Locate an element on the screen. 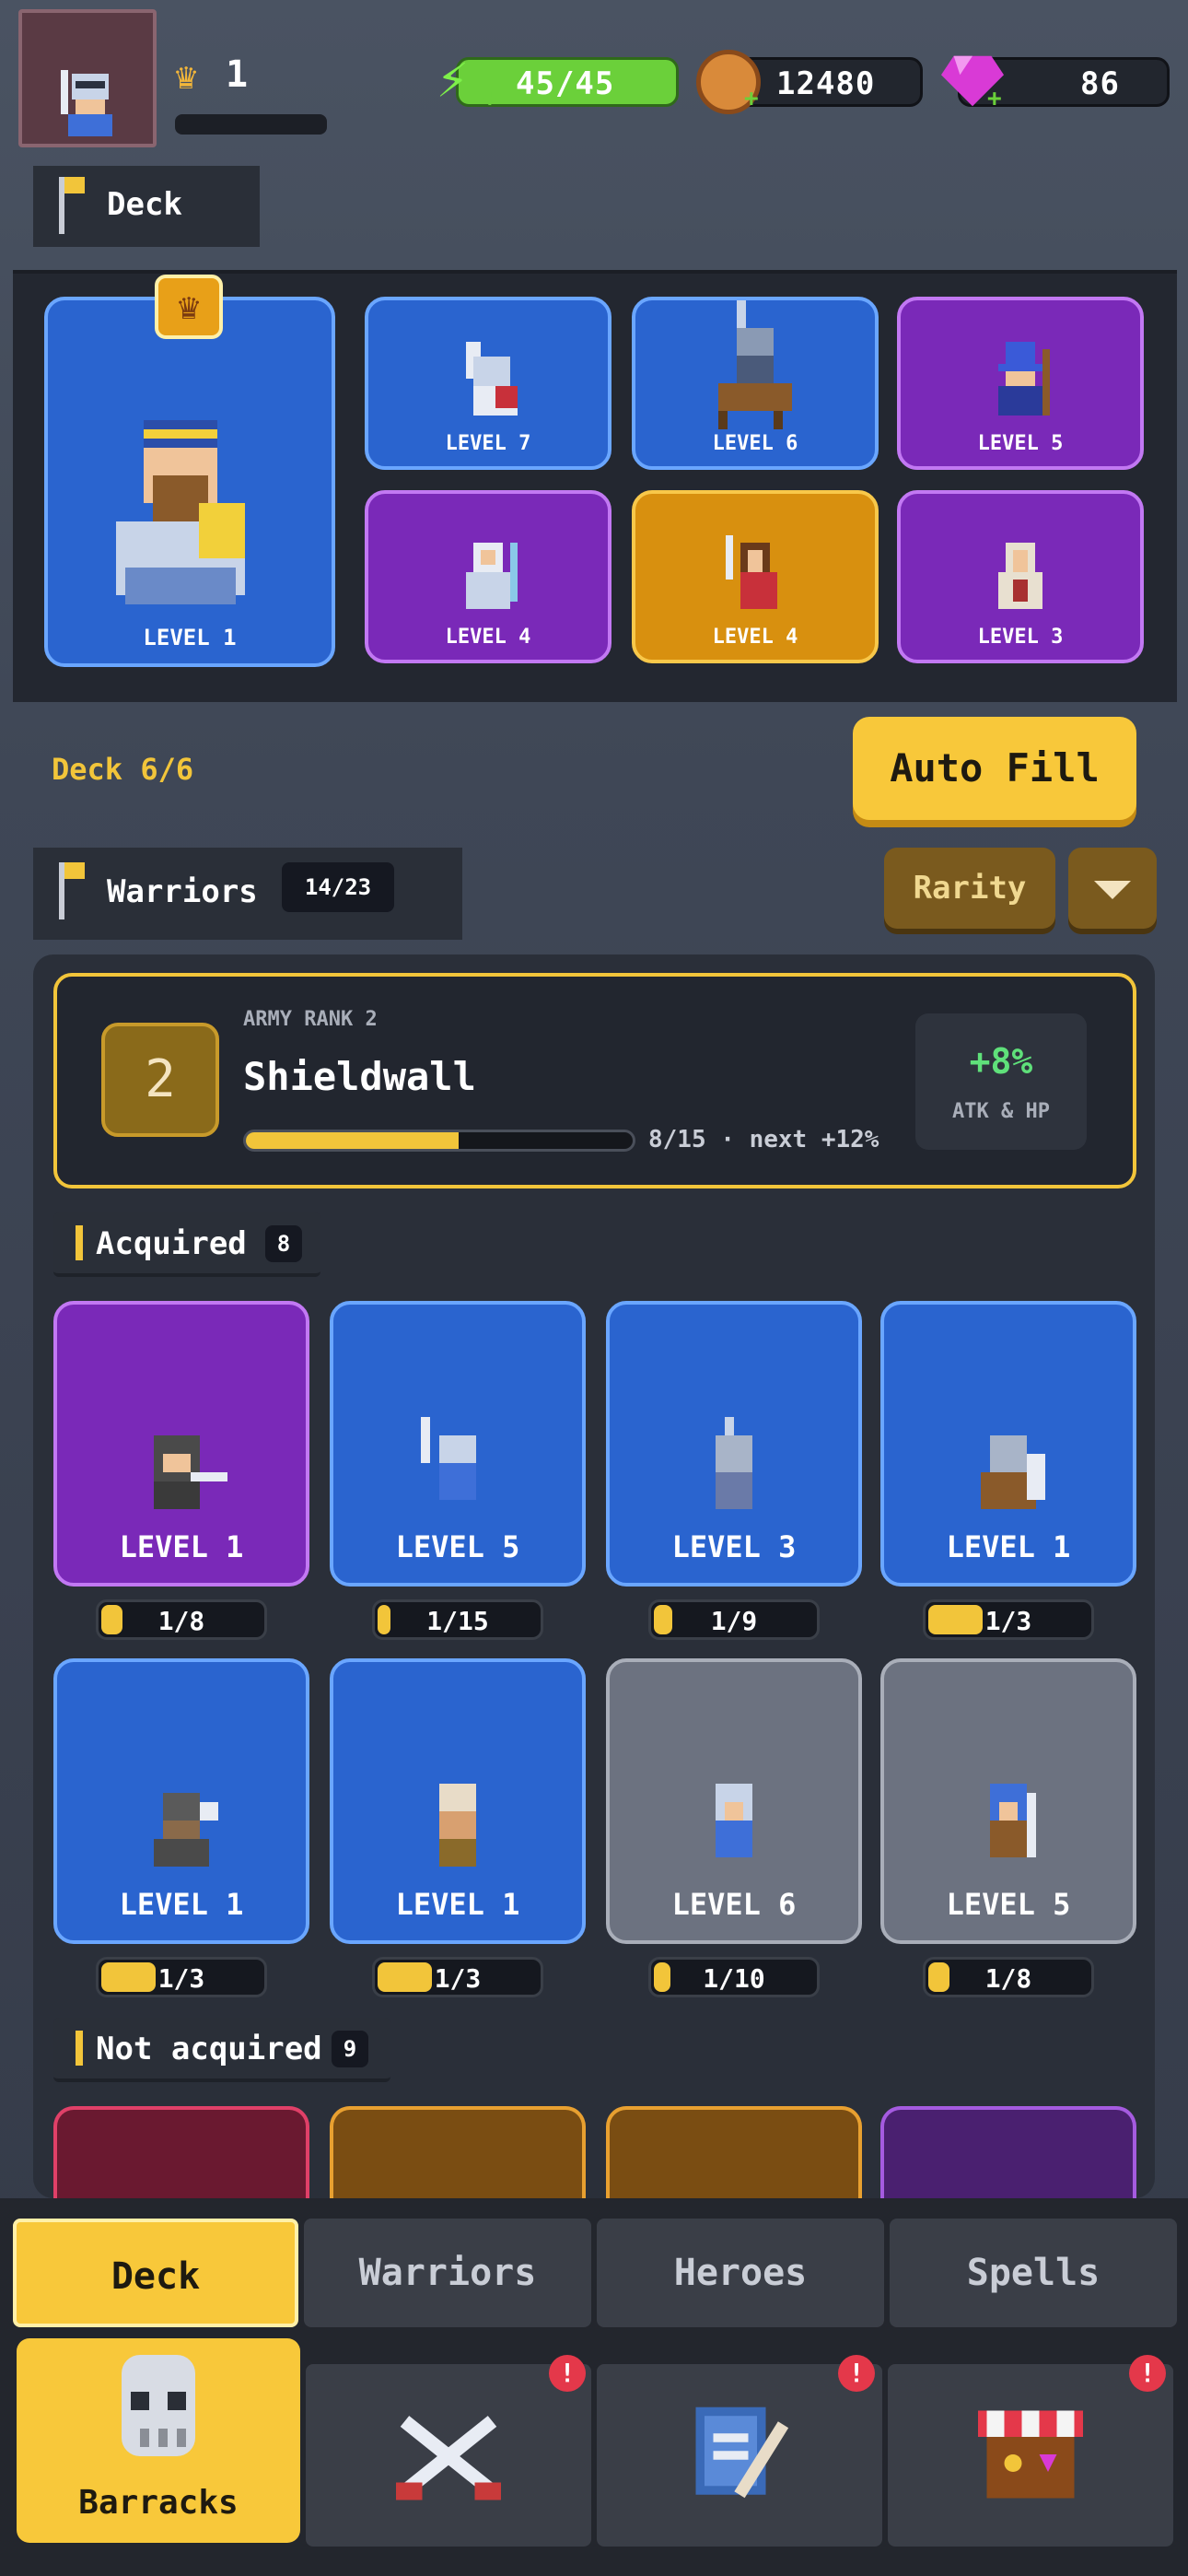  army-rank-caption: ARMY RANK 2 is located at coordinates (311, 1019).